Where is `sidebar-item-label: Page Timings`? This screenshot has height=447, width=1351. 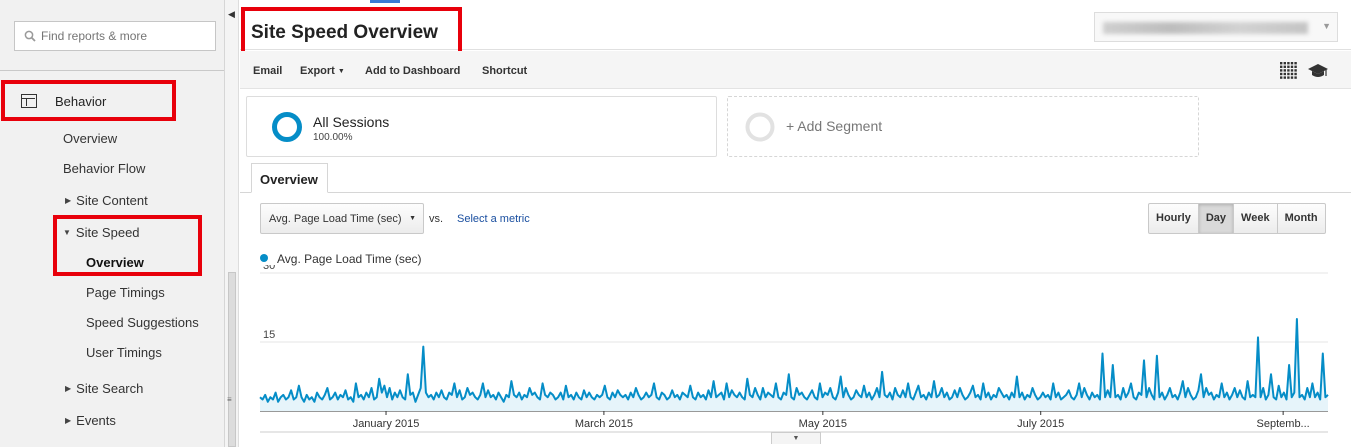
sidebar-item-label: Page Timings is located at coordinates (125, 292).